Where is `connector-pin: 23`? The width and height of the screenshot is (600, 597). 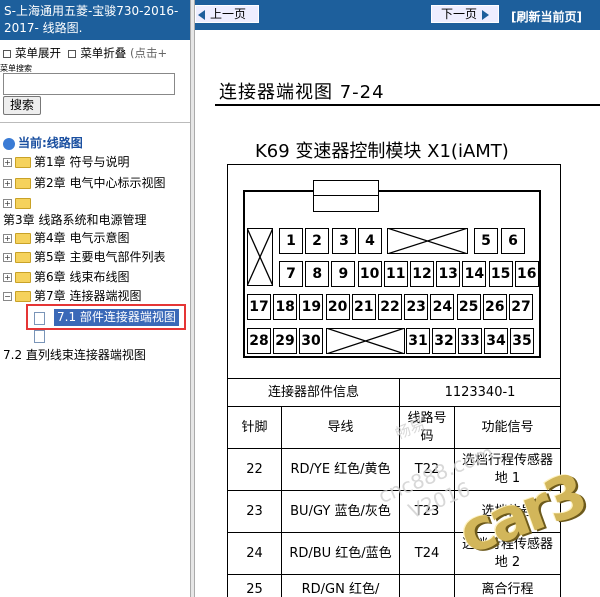
connector-pin: 23 is located at coordinates (416, 307).